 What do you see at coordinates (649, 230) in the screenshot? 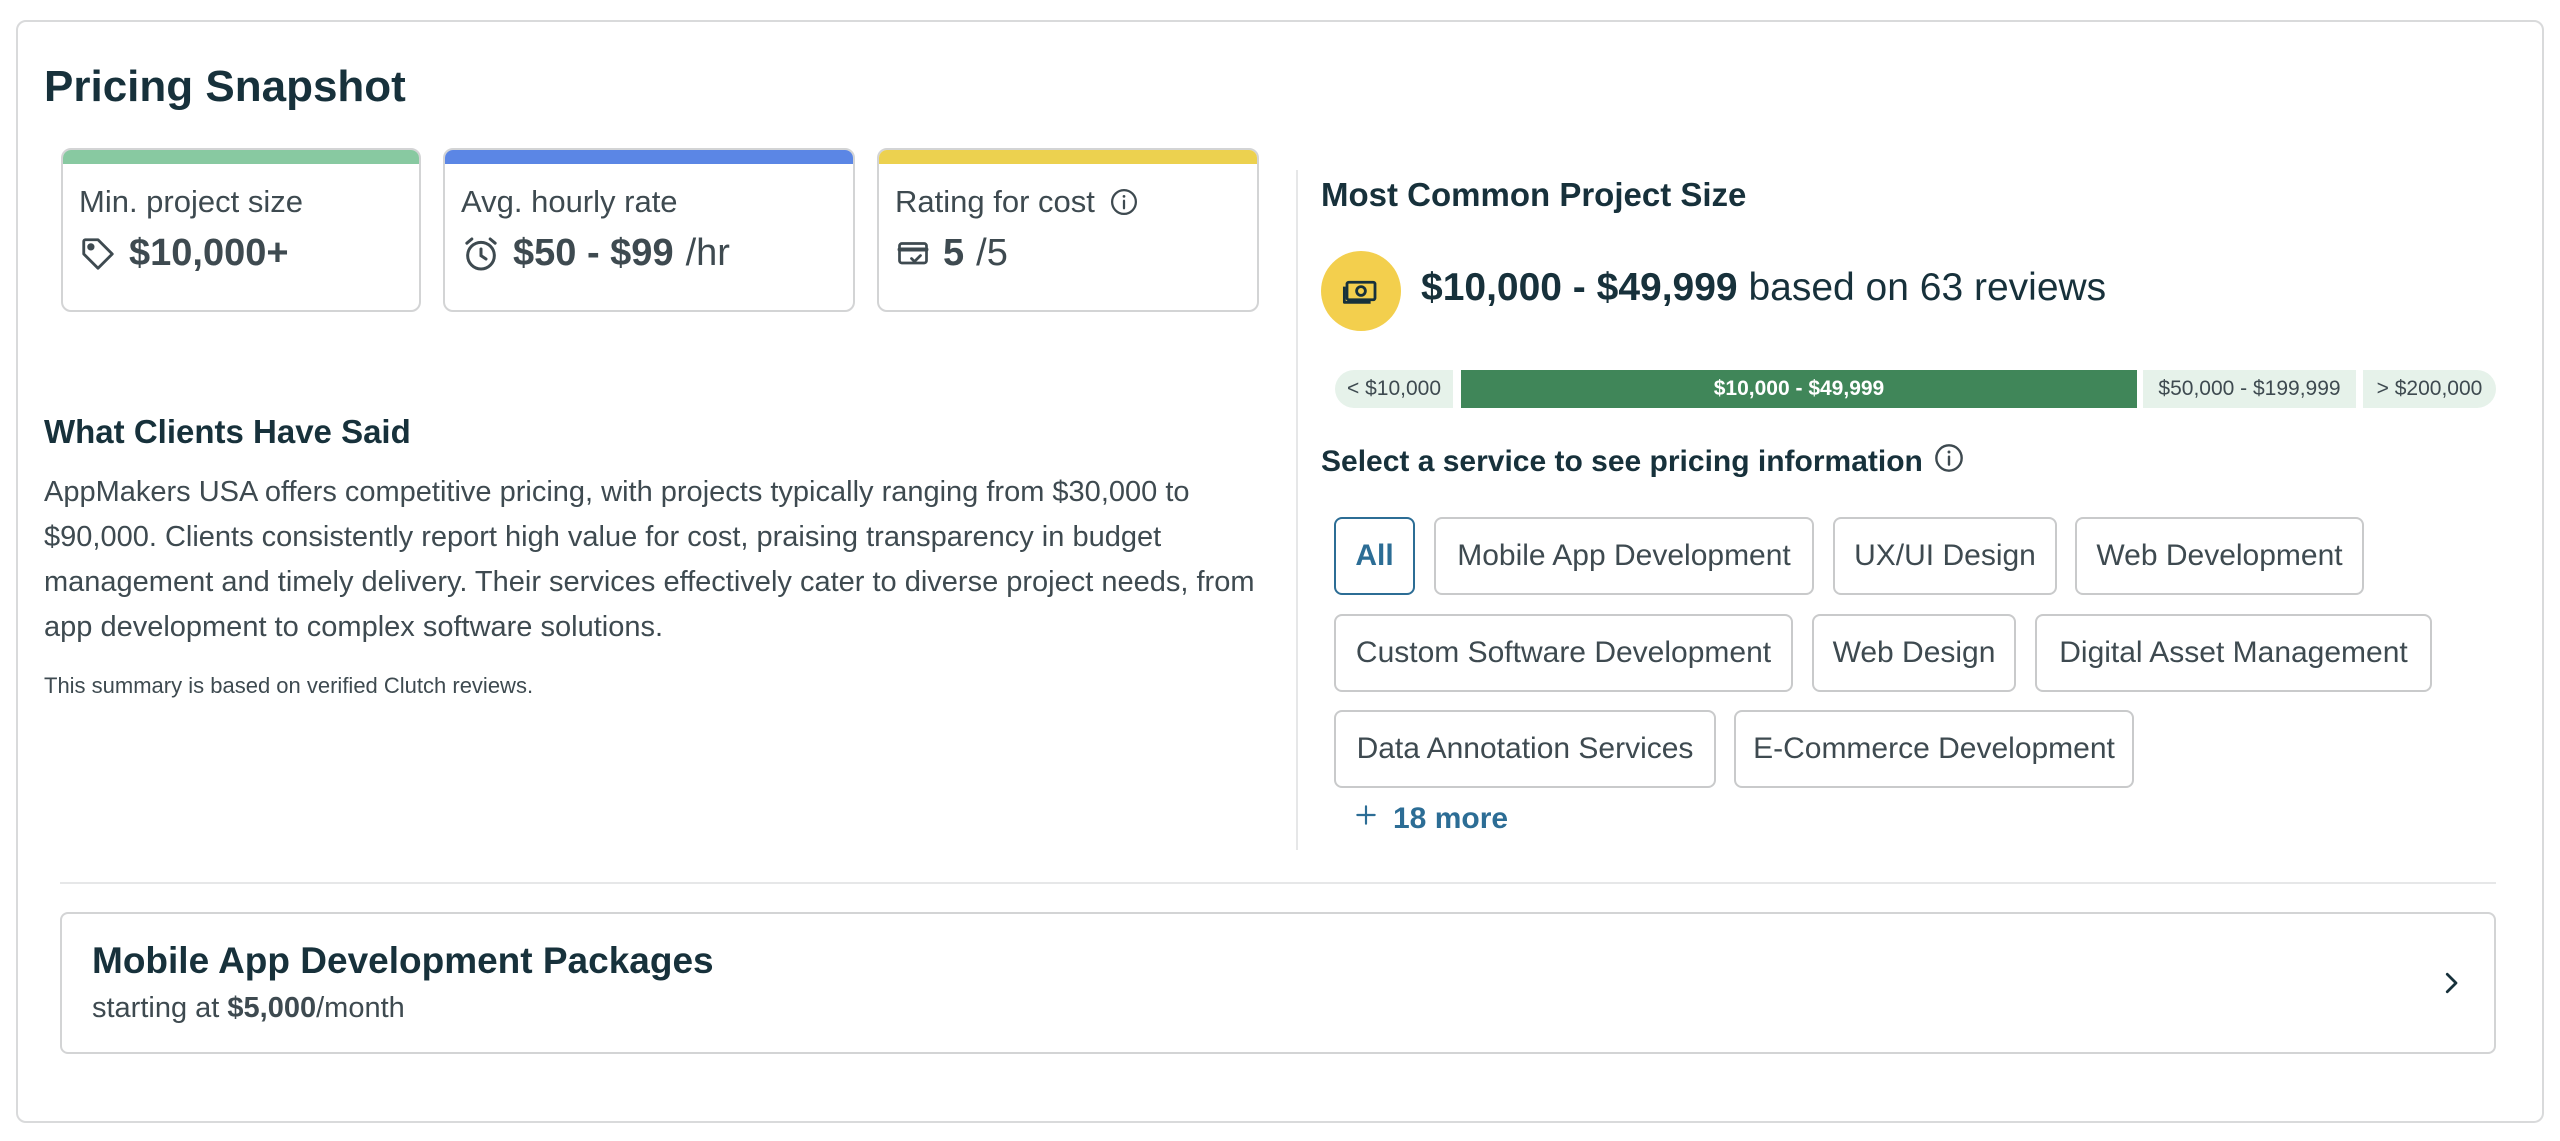
I see `stat-avg-hourly-rate: Avg. hourly rate $50 - $99 /hr` at bounding box center [649, 230].